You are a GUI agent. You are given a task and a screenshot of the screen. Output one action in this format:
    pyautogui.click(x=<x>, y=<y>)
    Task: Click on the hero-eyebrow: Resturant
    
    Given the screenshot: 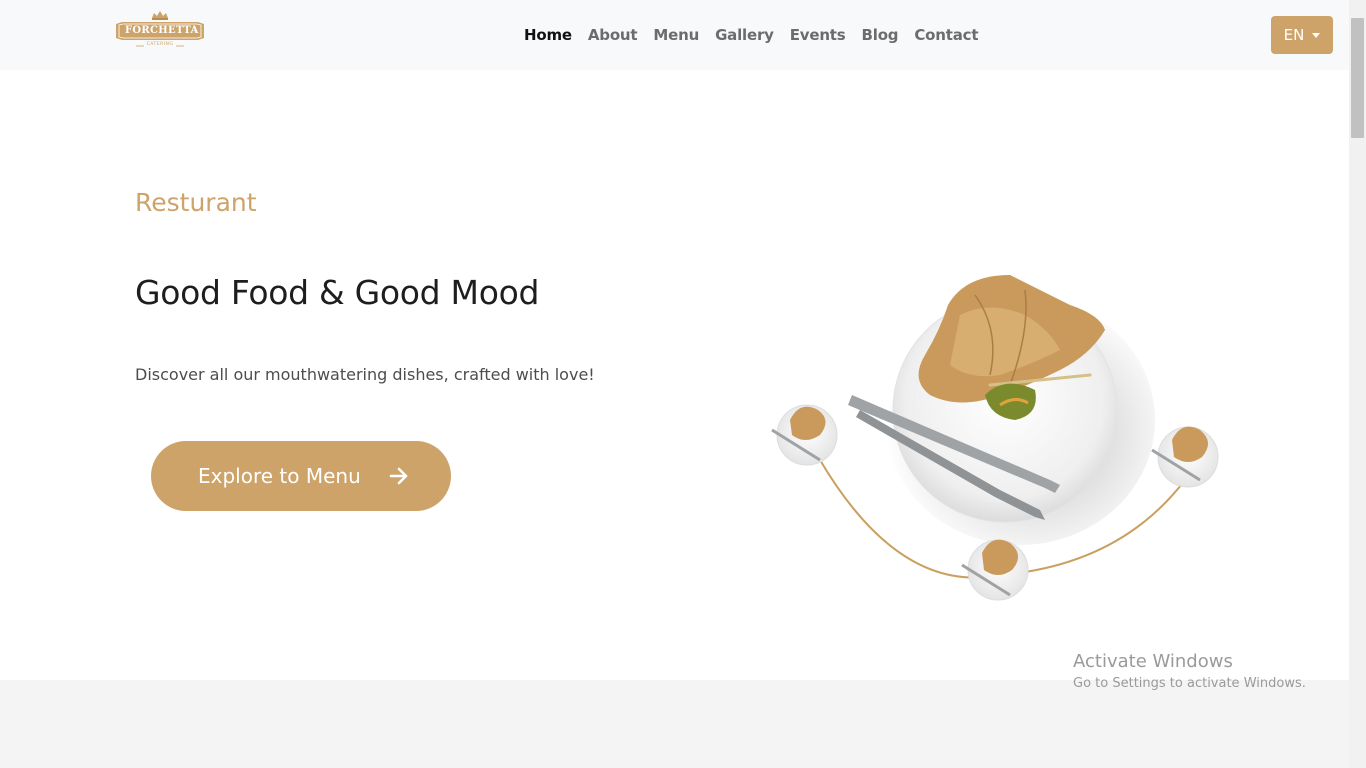 What is the action you would take?
    pyautogui.click(x=196, y=202)
    